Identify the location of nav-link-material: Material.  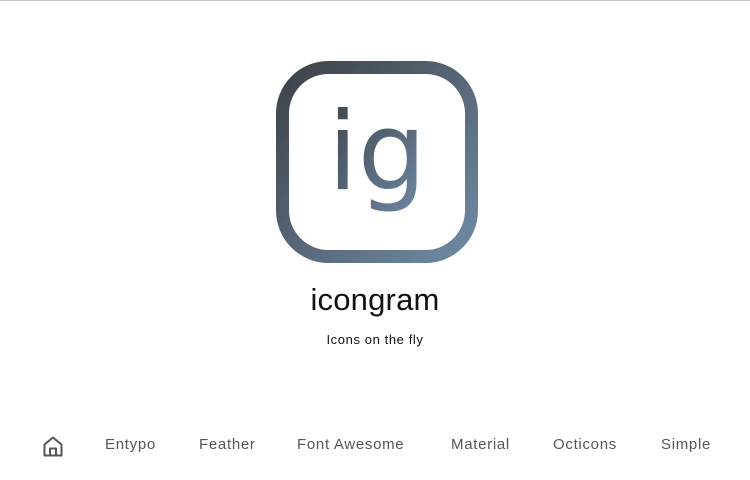
(480, 445).